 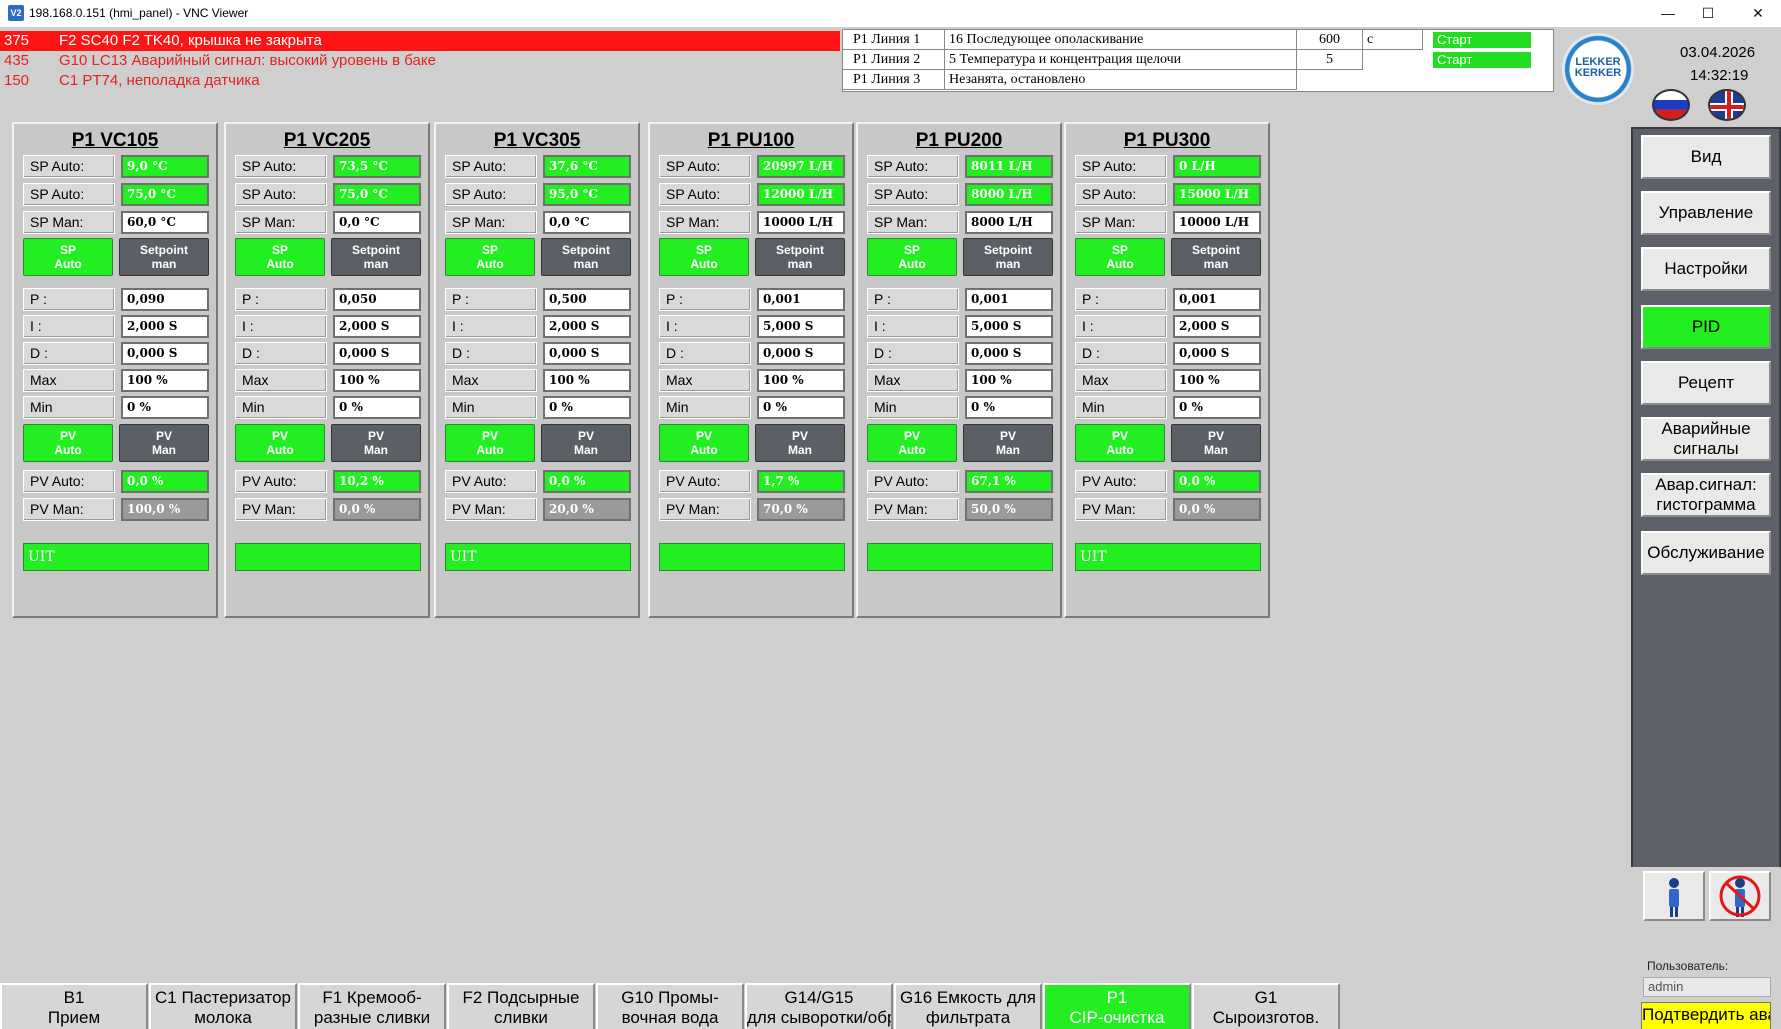 What do you see at coordinates (1216, 250) in the screenshot?
I see `button-line: Setpoint` at bounding box center [1216, 250].